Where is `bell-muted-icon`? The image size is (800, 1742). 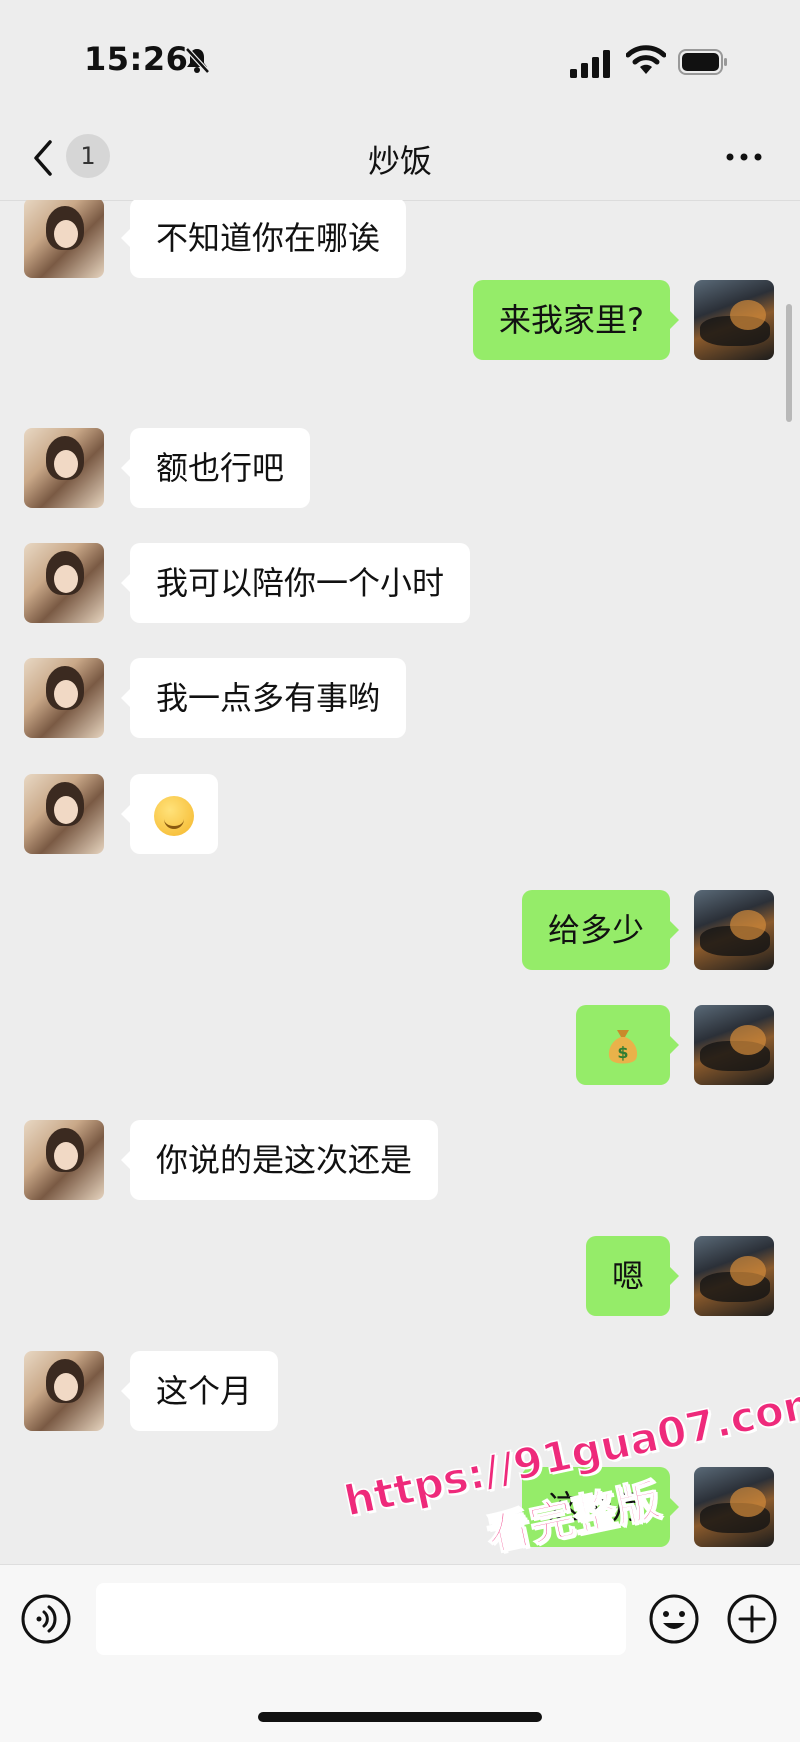 bell-muted-icon is located at coordinates (197, 60).